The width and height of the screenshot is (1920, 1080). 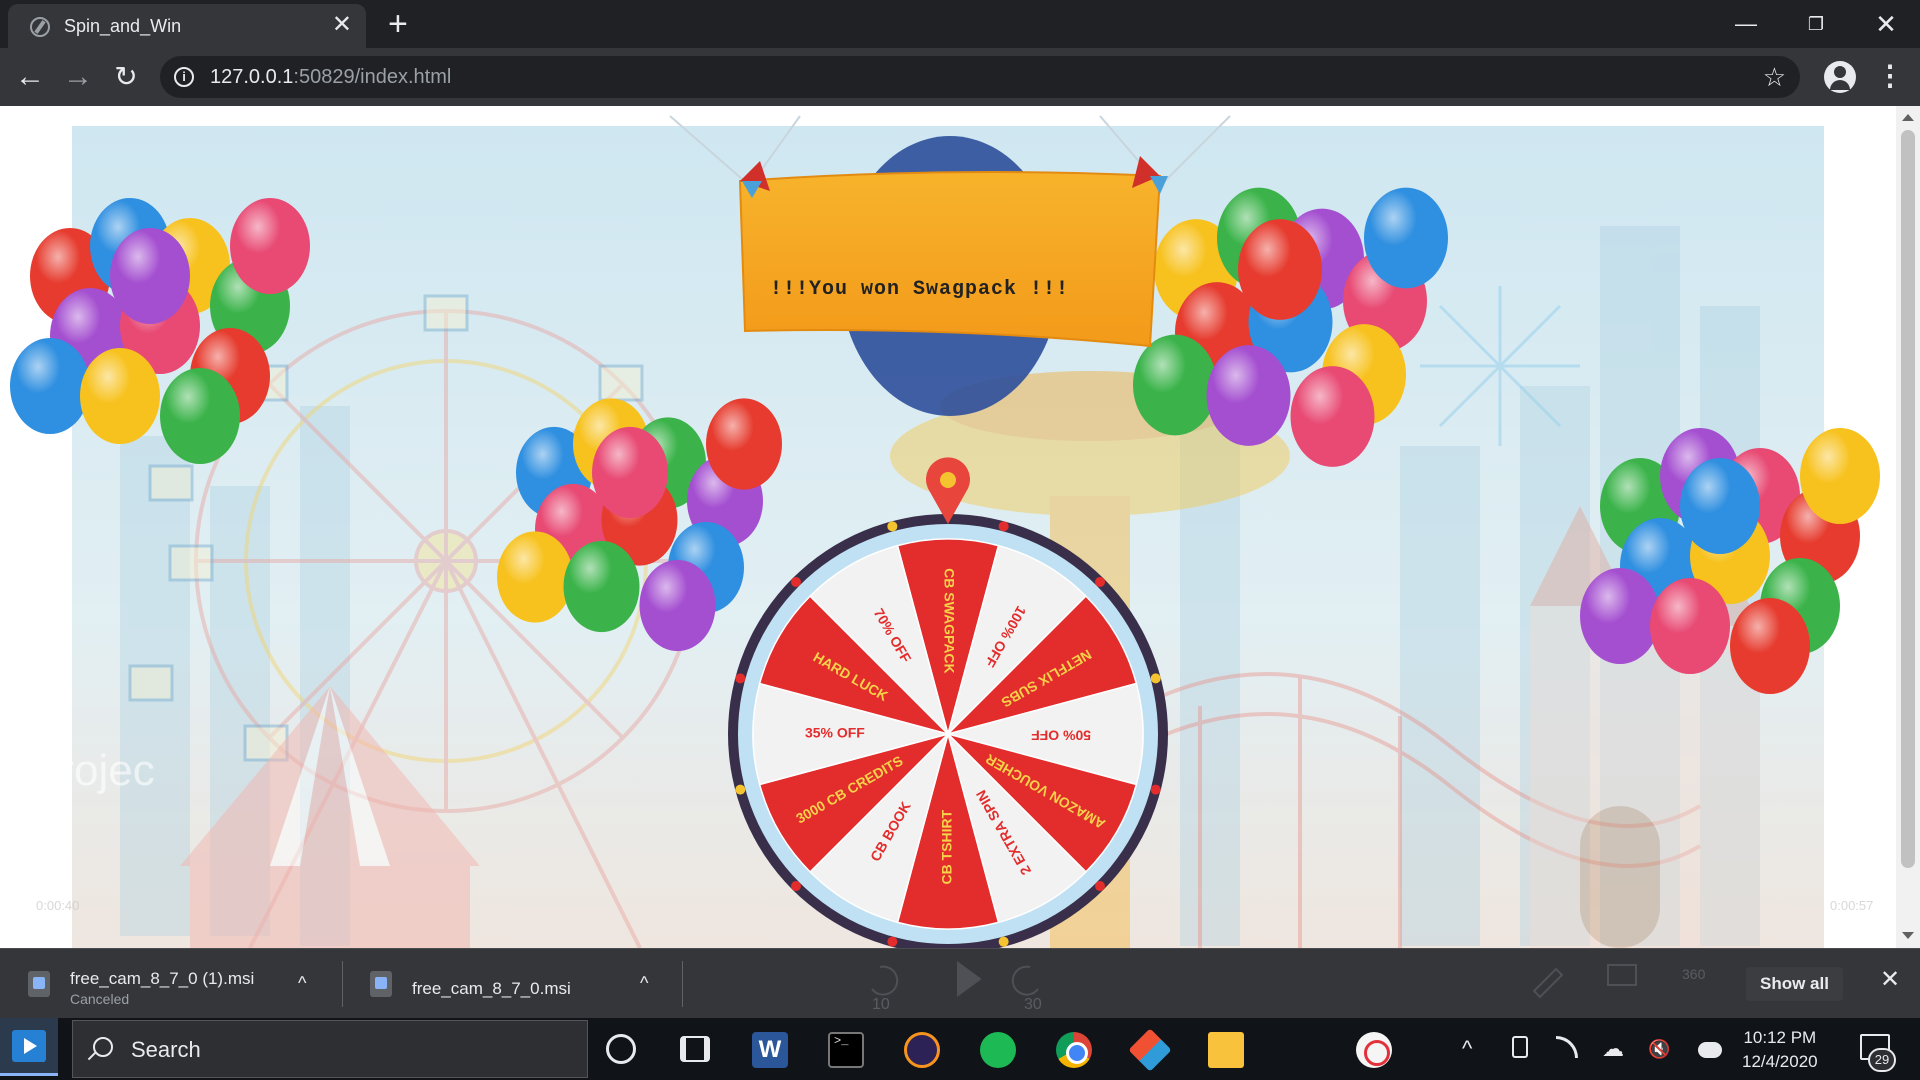 I want to click on download-filename: free_cam_8_7_0 (1).msi, so click(x=162, y=978).